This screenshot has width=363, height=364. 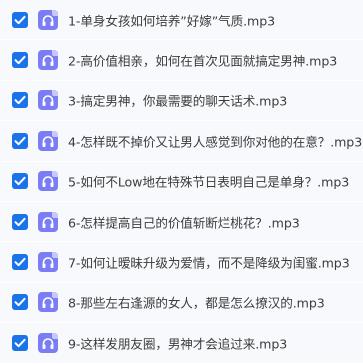 What do you see at coordinates (208, 181) in the screenshot?
I see `file-name: 5-如何不Low地在特殊节日表明自己是单身？.mp3` at bounding box center [208, 181].